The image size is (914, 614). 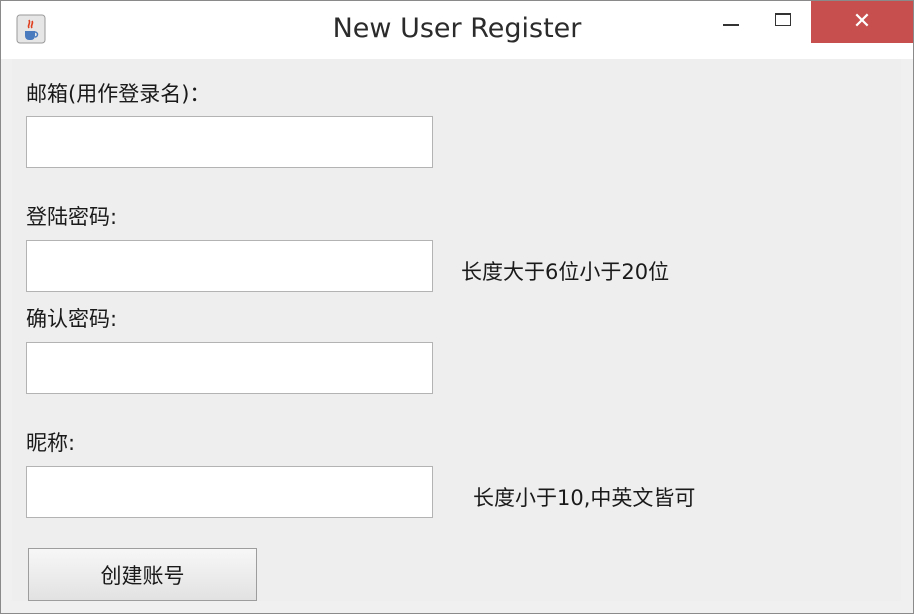 I want to click on maximize-button, so click(x=783, y=22).